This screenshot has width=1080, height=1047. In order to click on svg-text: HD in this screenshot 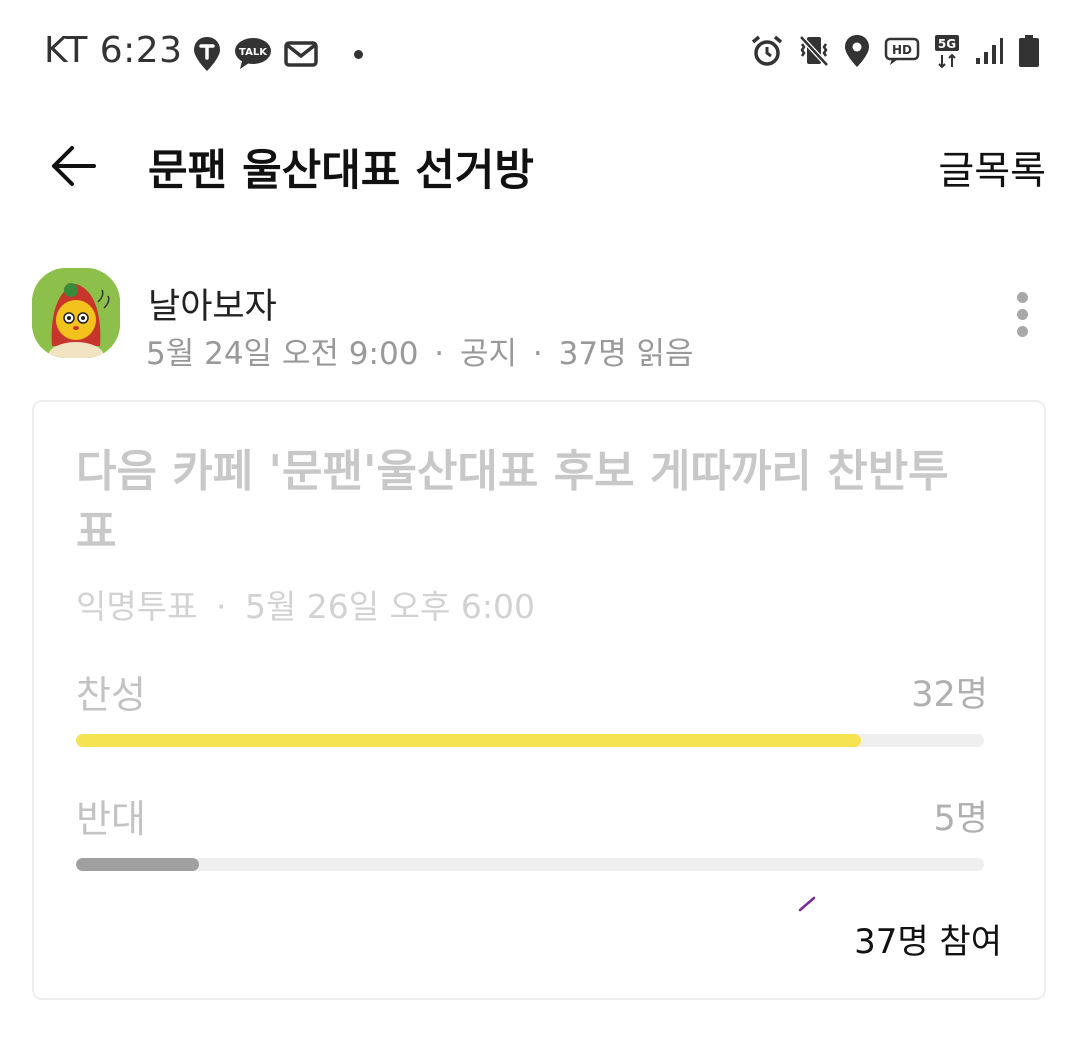, I will do `click(902, 50)`.